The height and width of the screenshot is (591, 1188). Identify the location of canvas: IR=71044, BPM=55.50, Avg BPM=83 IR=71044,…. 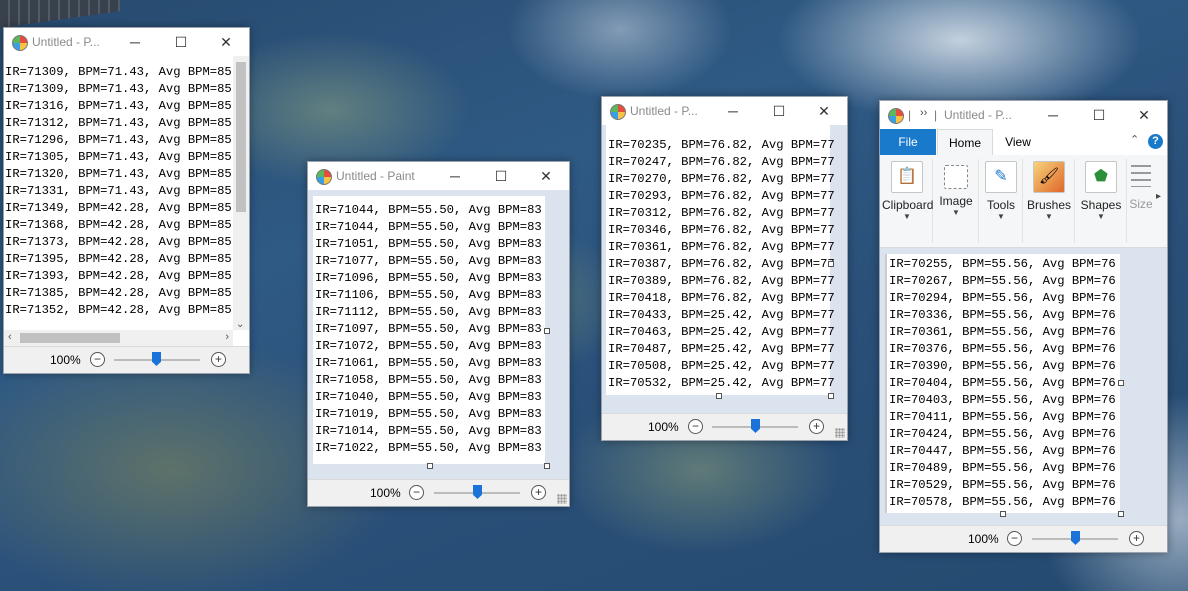
(429, 330).